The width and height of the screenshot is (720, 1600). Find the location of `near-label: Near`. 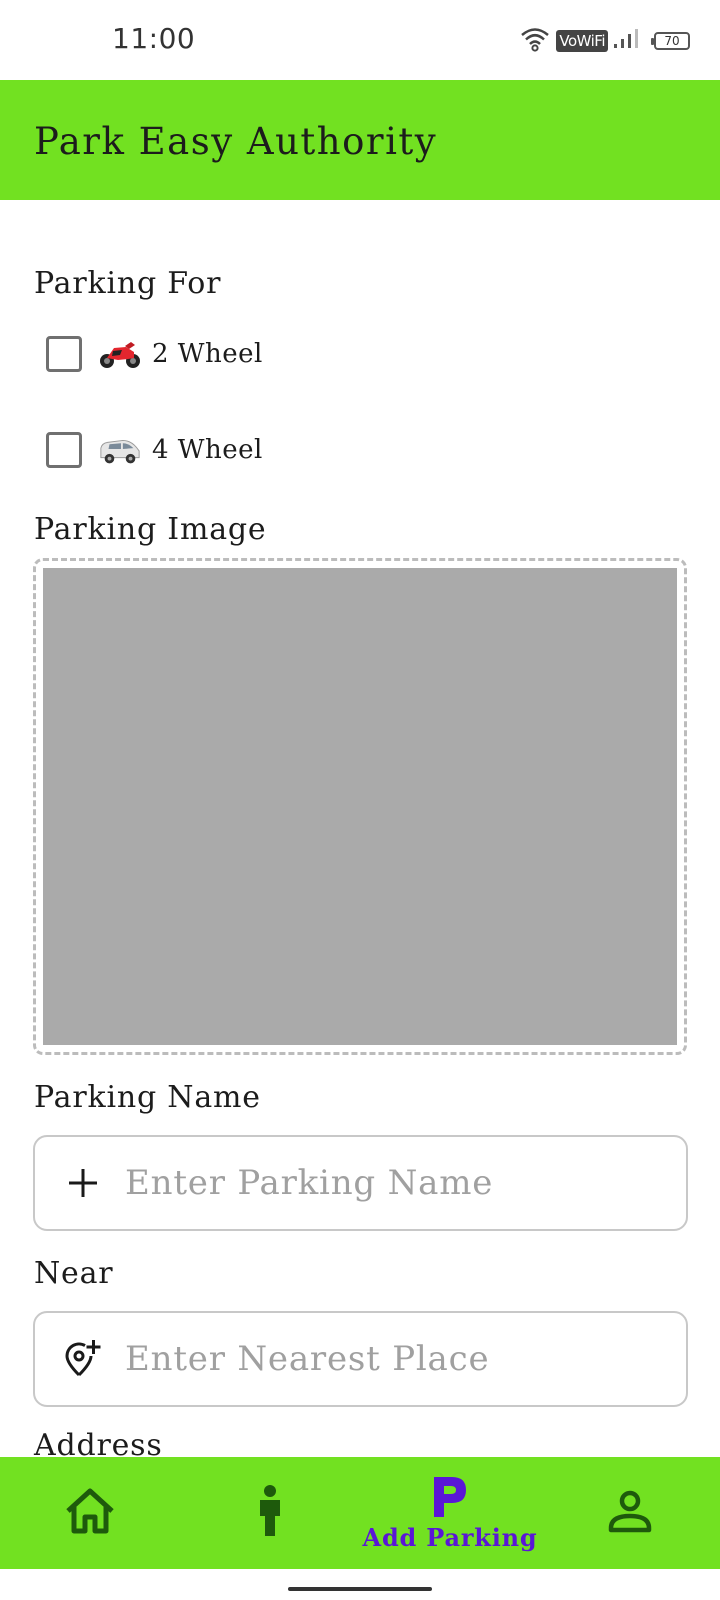

near-label: Near is located at coordinates (74, 1273).